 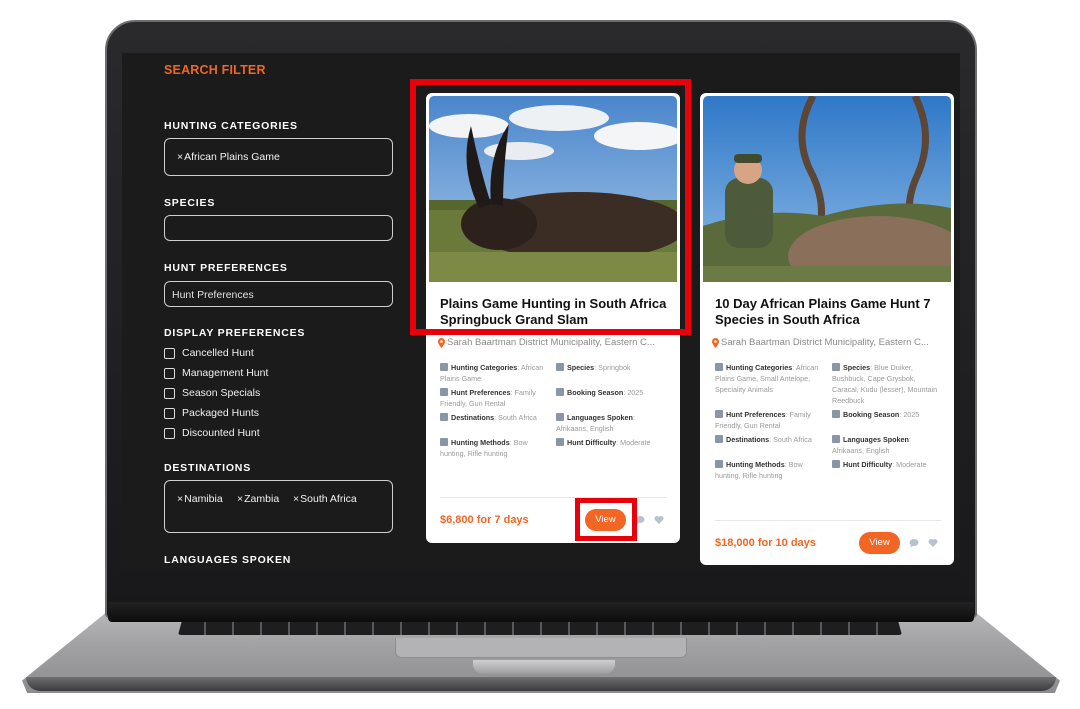 I want to click on card-divider, so click(x=828, y=520).